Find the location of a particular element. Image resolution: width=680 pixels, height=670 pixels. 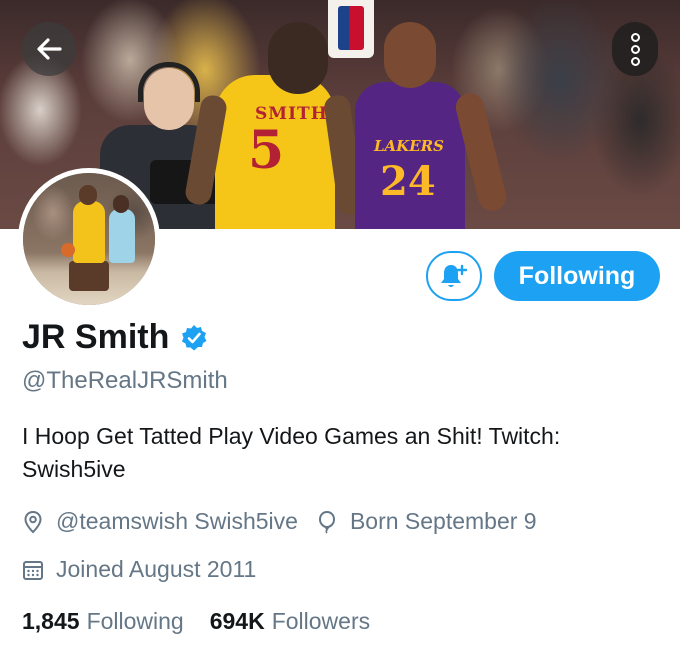

followers-label: Followers is located at coordinates (321, 621).